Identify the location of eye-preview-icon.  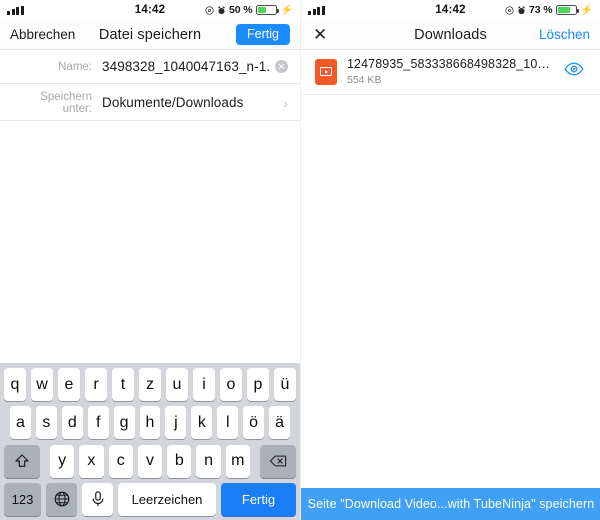
(574, 71).